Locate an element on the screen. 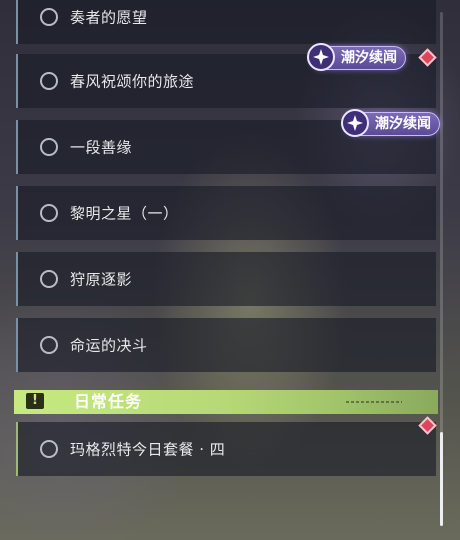 The image size is (460, 540). exclamation-box-icon: ! is located at coordinates (35, 401).